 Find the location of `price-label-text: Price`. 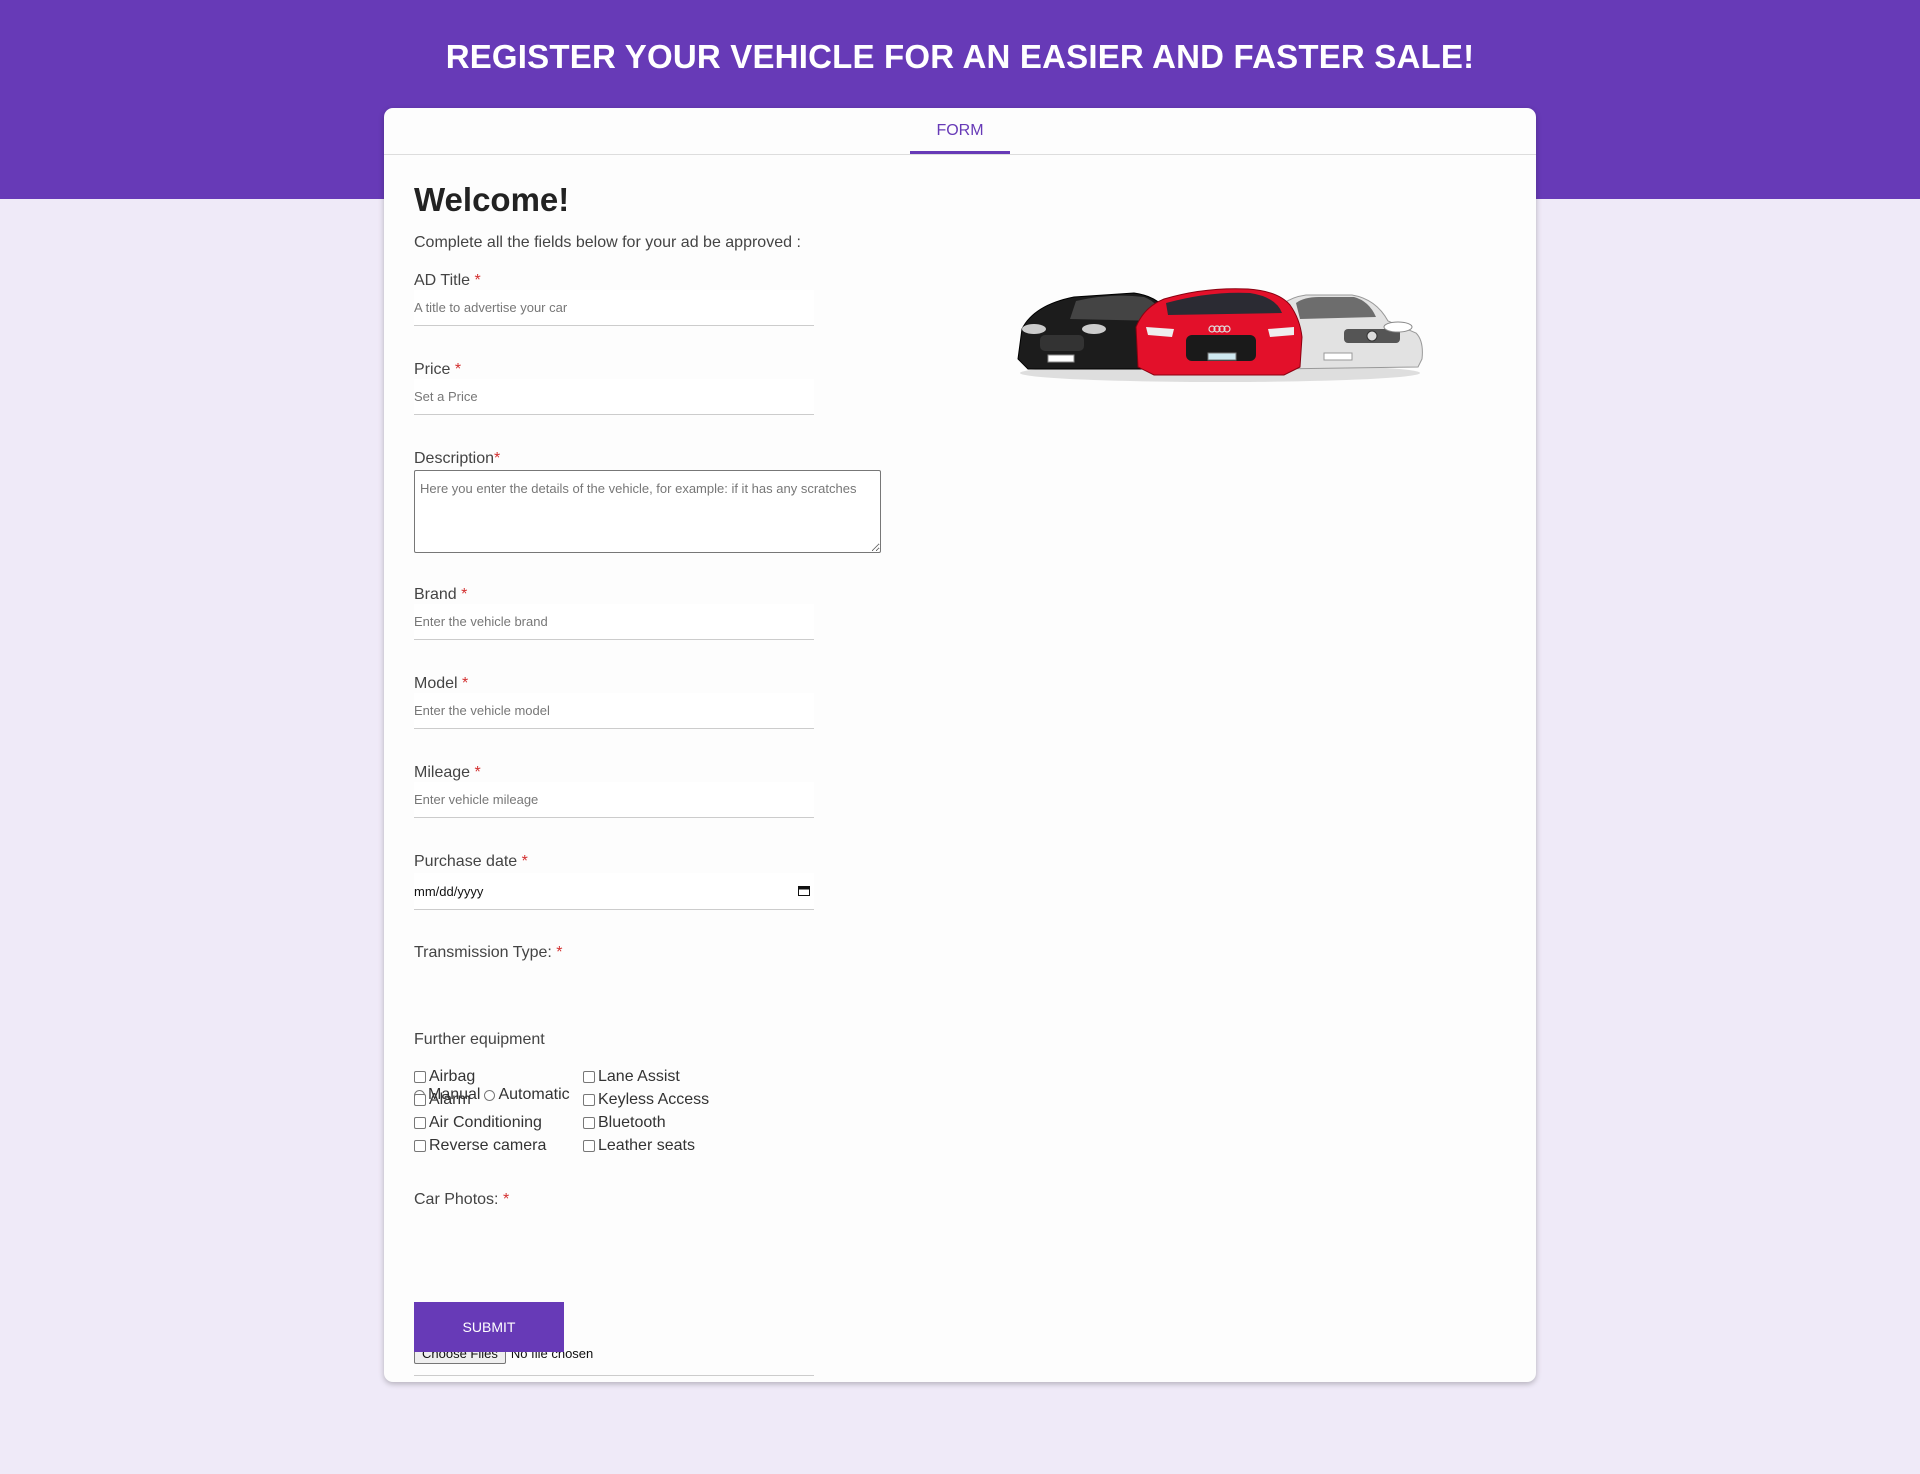

price-label-text: Price is located at coordinates (432, 369).